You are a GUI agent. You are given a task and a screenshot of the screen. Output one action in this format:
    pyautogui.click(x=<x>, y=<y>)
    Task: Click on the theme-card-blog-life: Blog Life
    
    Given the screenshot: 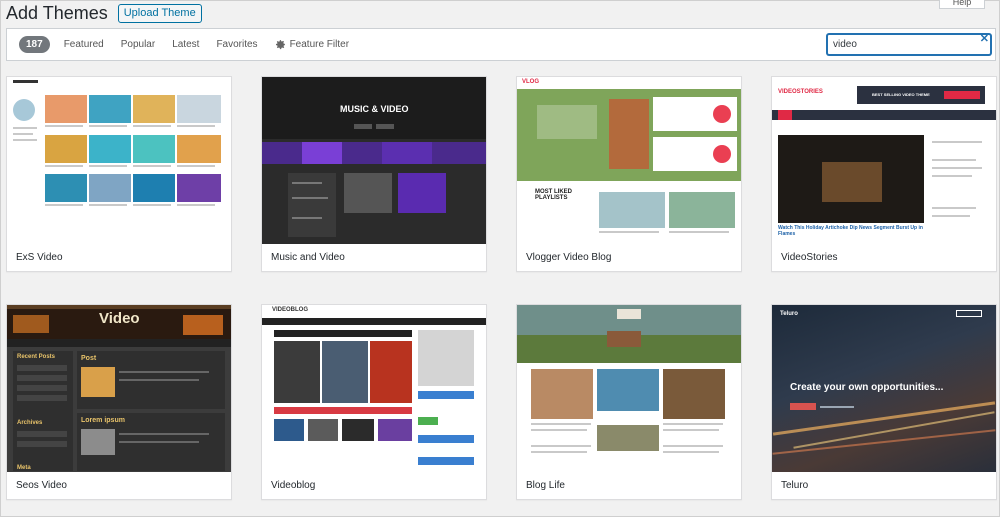 What is the action you would take?
    pyautogui.click(x=629, y=402)
    